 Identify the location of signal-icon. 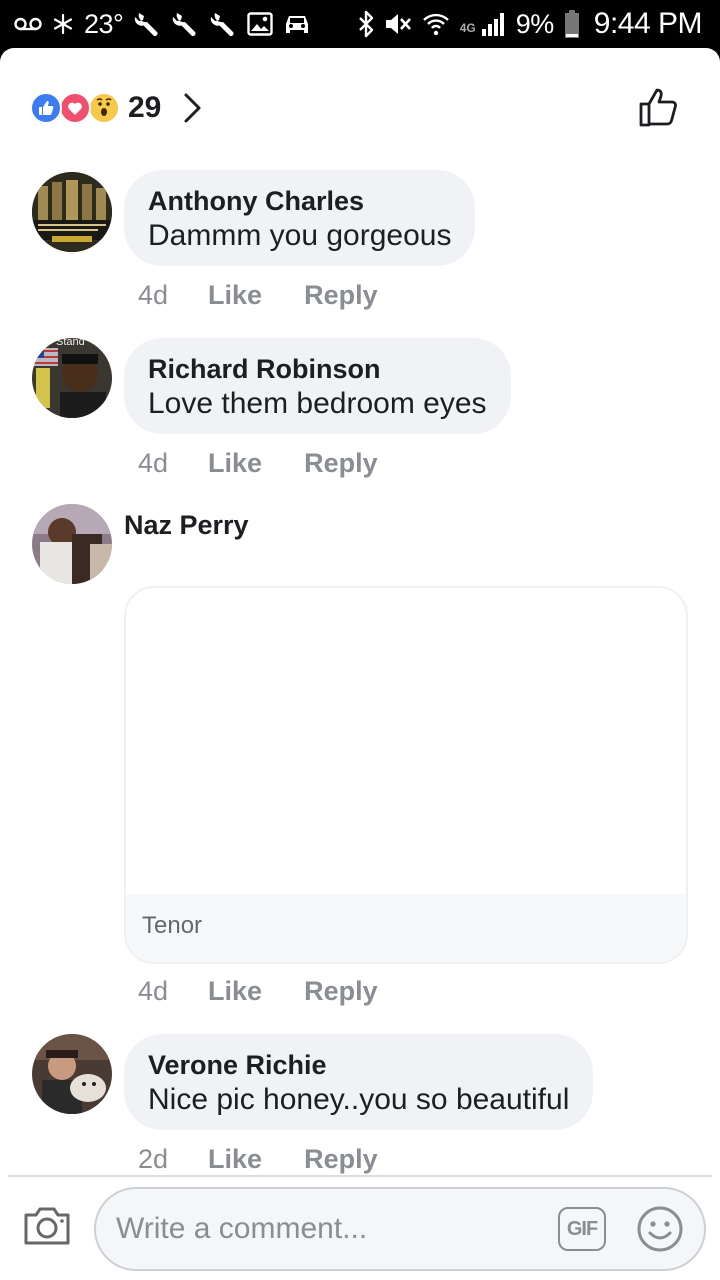
(493, 24).